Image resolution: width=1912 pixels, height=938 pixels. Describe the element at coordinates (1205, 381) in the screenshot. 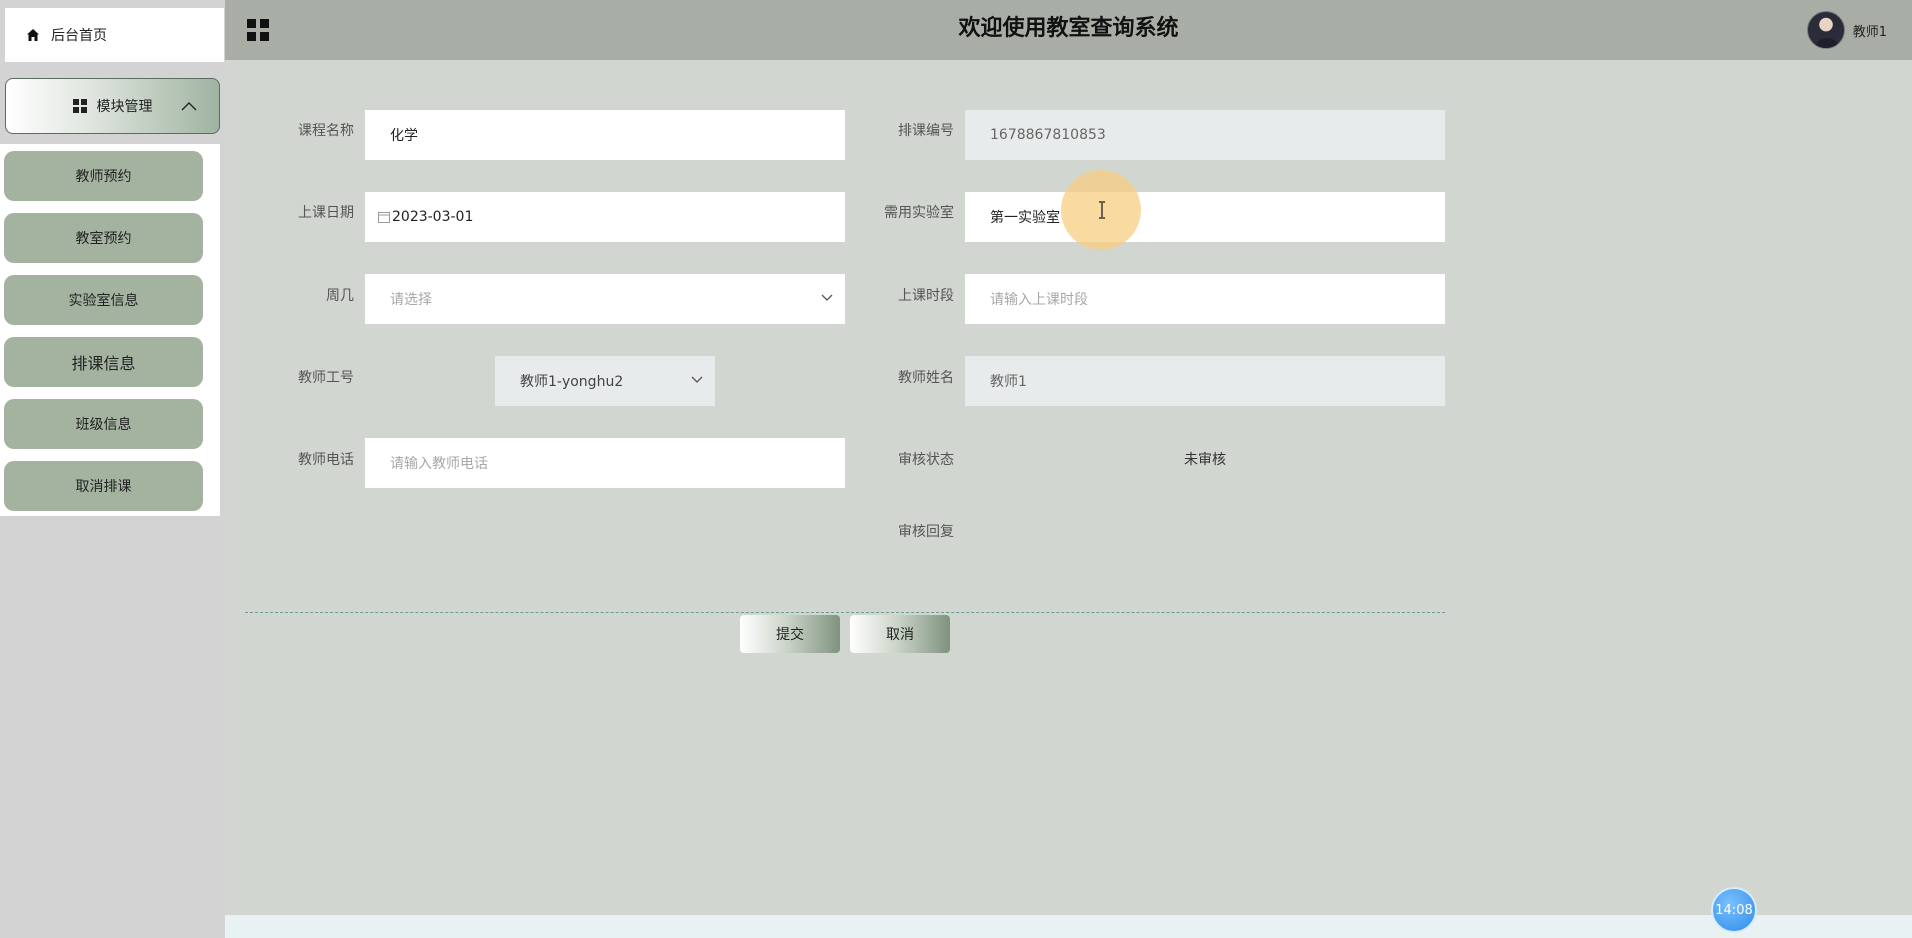

I see `teacher-name-field: 教师1` at that location.